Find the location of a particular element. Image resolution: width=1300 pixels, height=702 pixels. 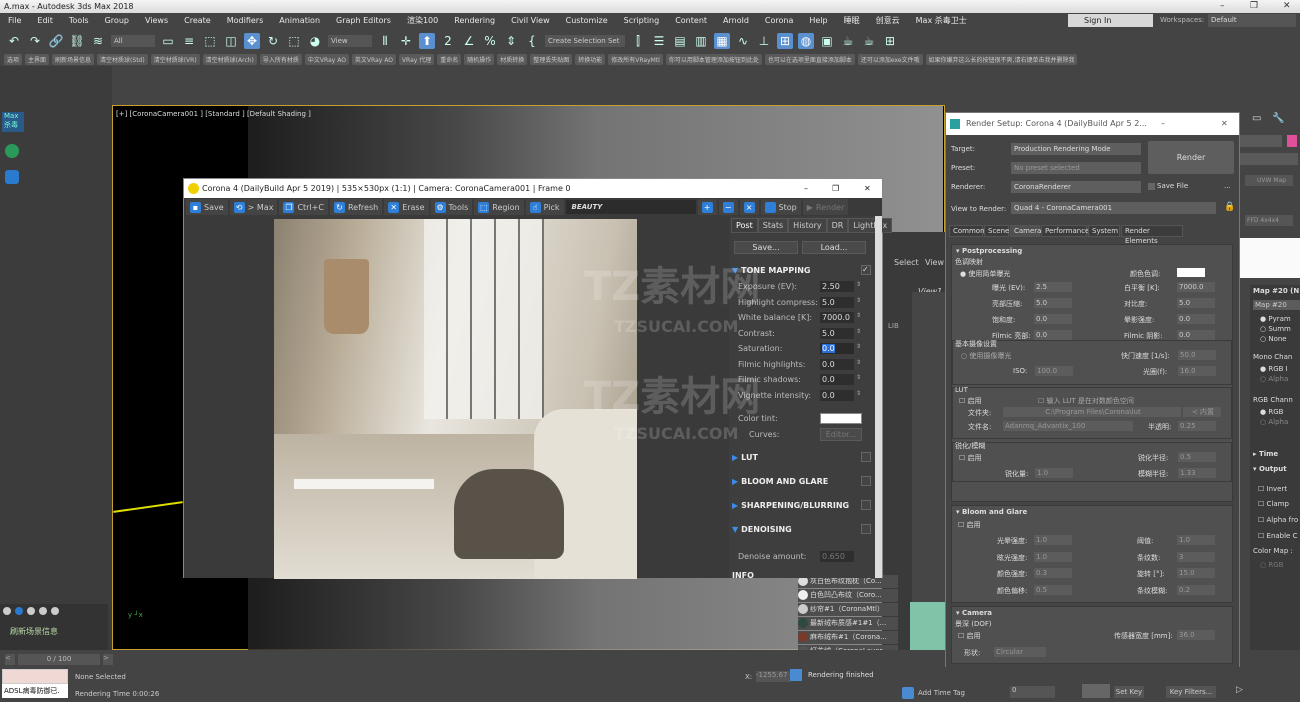

spinner-snap-icon: ⇕ is located at coordinates (511, 41).